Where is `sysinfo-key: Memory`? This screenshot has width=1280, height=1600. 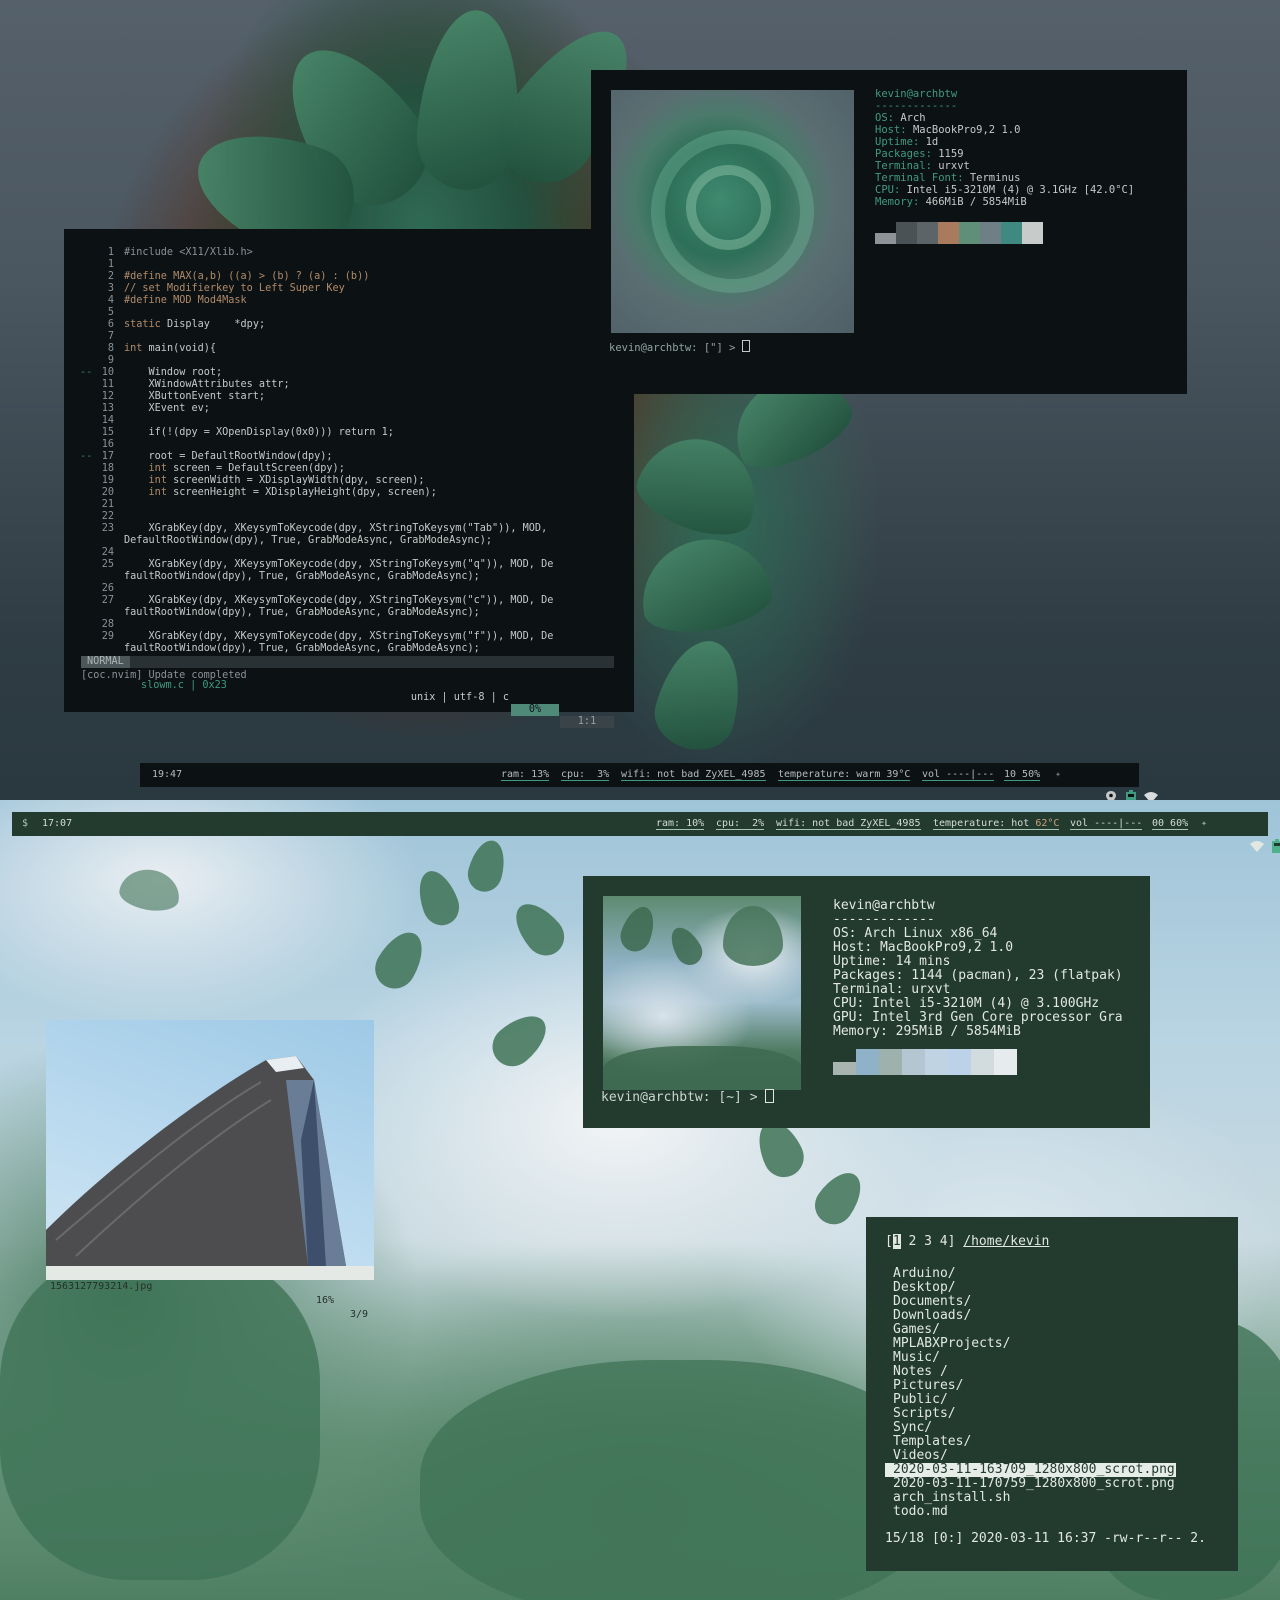
sysinfo-key: Memory is located at coordinates (894, 202).